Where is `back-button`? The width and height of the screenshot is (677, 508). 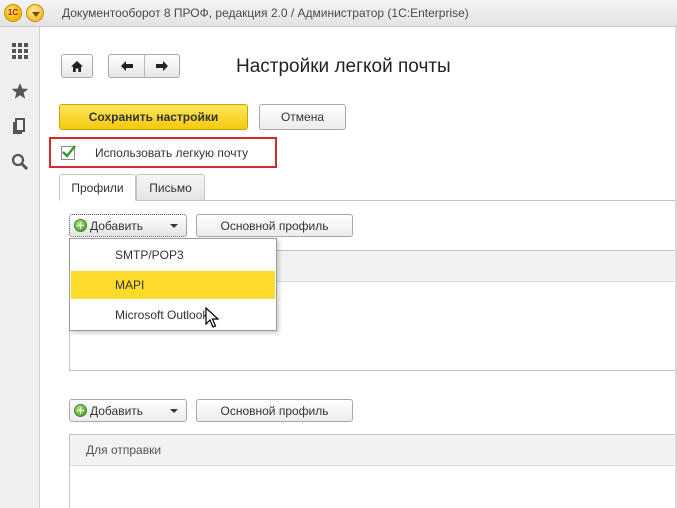 back-button is located at coordinates (126, 66).